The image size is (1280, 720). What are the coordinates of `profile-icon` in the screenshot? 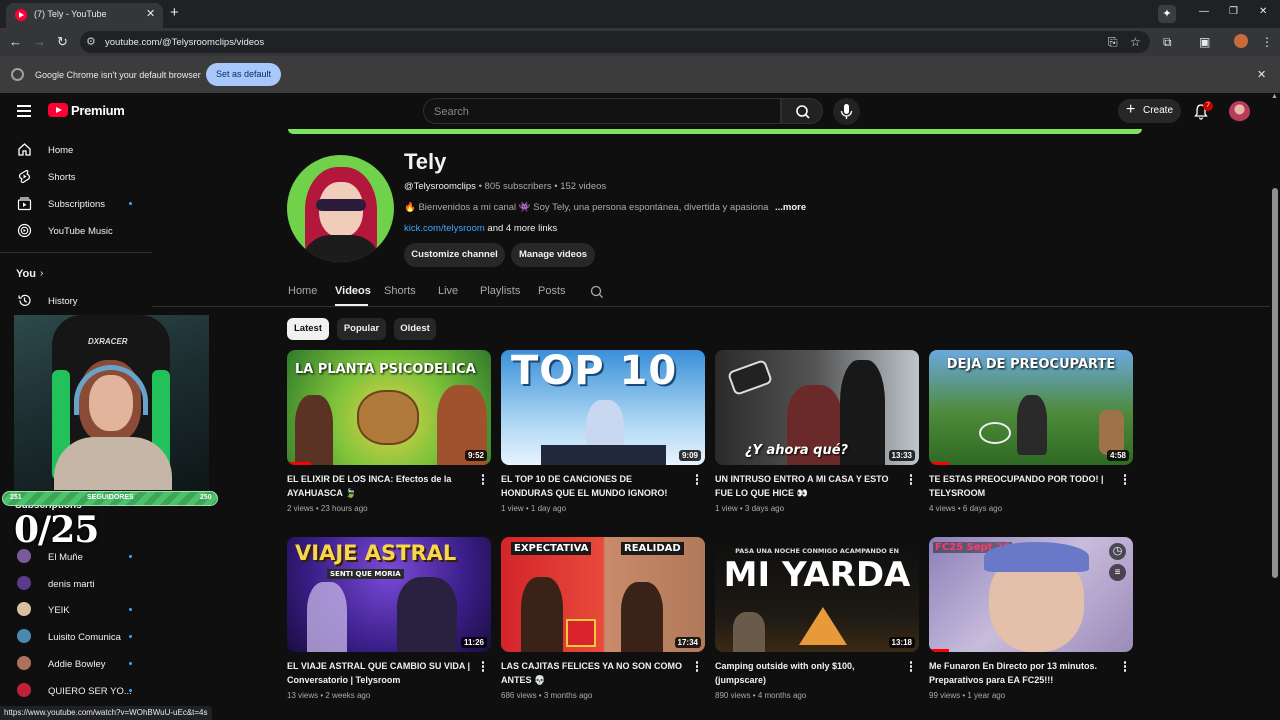 It's located at (1241, 41).